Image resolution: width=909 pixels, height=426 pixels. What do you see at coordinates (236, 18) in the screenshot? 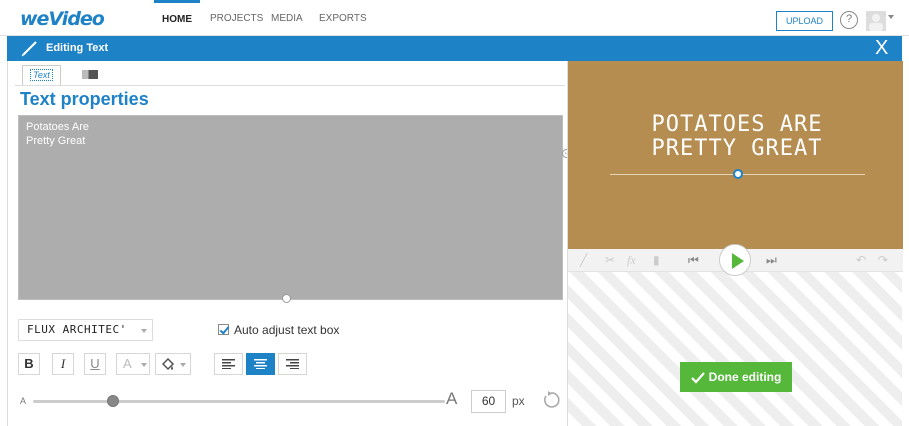
I see `nav-projects: PROJECTS` at bounding box center [236, 18].